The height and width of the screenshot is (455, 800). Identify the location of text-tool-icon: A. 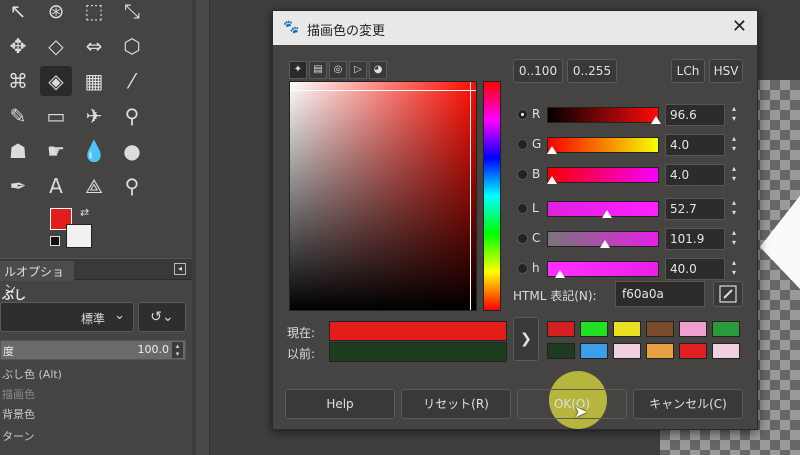
(56, 186).